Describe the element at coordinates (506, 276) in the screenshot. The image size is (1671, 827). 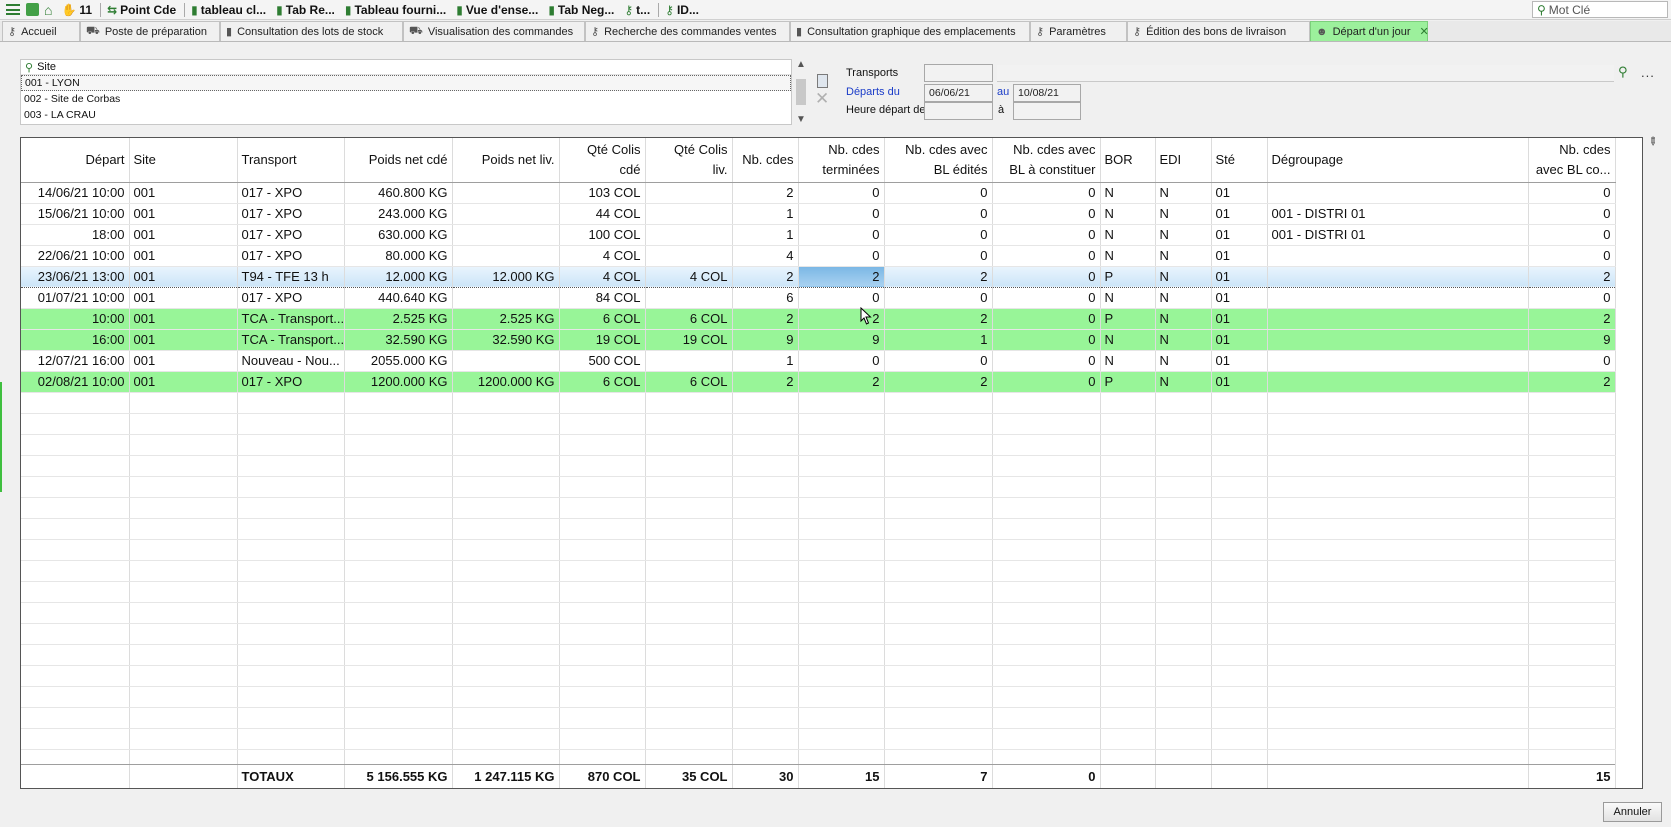
I see `table-cell: 12.000 KG` at that location.